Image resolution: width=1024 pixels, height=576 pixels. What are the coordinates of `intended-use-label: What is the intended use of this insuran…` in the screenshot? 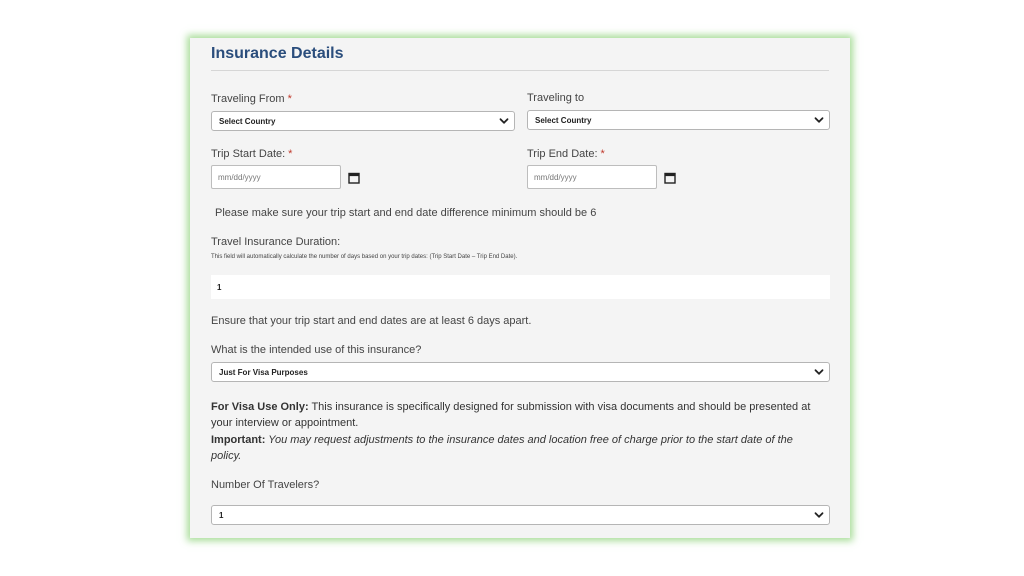 It's located at (316, 350).